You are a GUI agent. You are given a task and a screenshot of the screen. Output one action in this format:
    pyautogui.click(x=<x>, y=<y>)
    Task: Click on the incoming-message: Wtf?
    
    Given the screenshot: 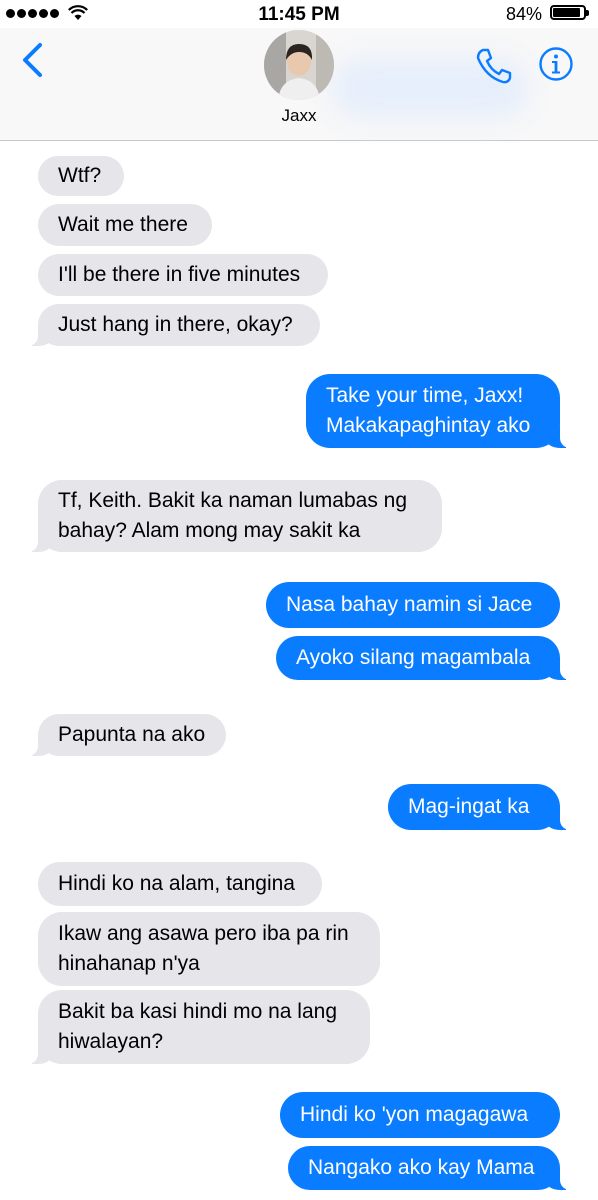 What is the action you would take?
    pyautogui.click(x=81, y=176)
    